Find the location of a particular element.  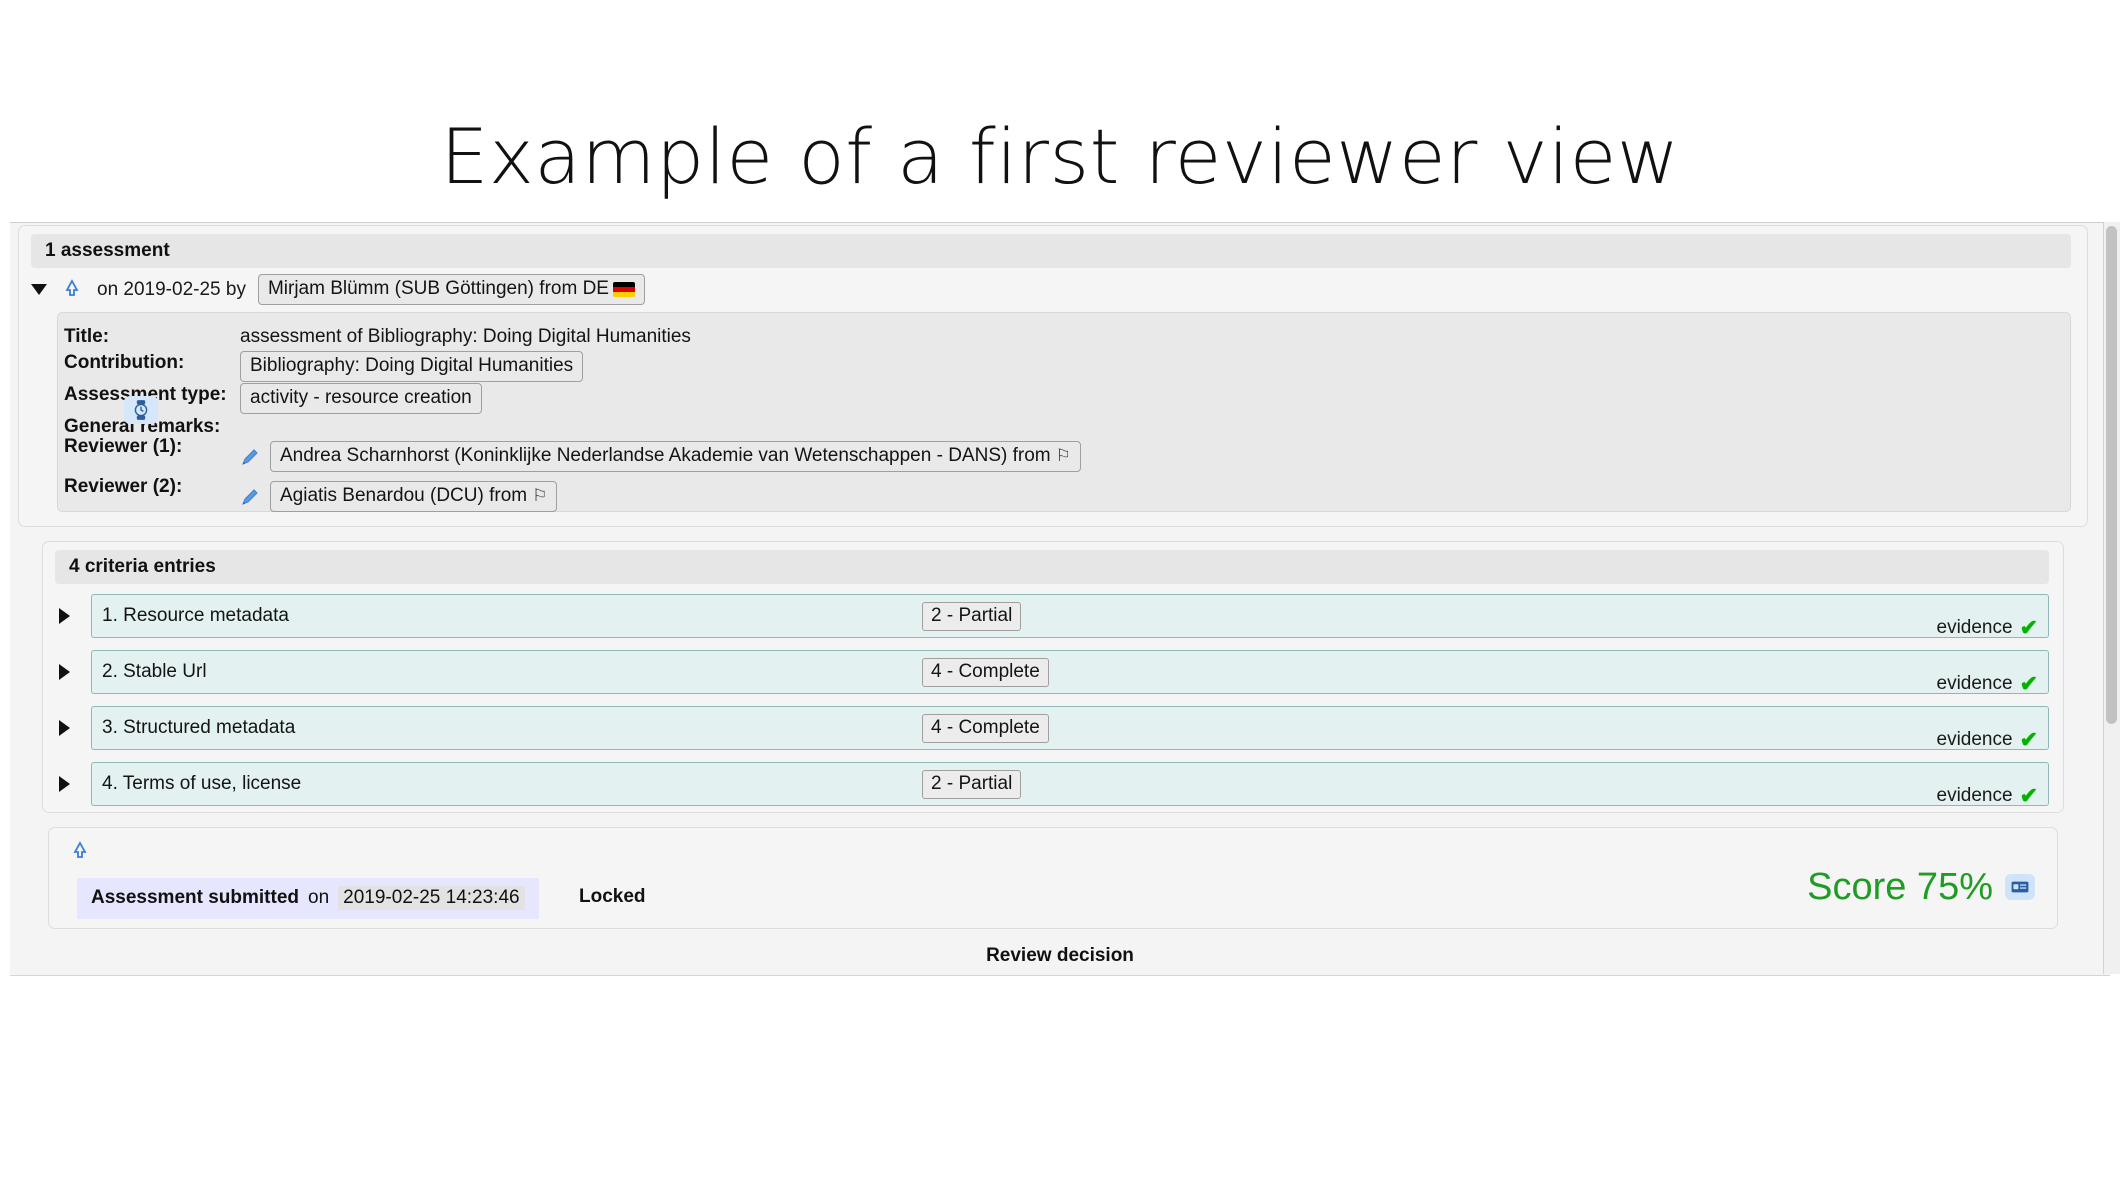

assessment-author-pill: Mirjam Blümm (SUB Göttingen) from DE is located at coordinates (451, 289).